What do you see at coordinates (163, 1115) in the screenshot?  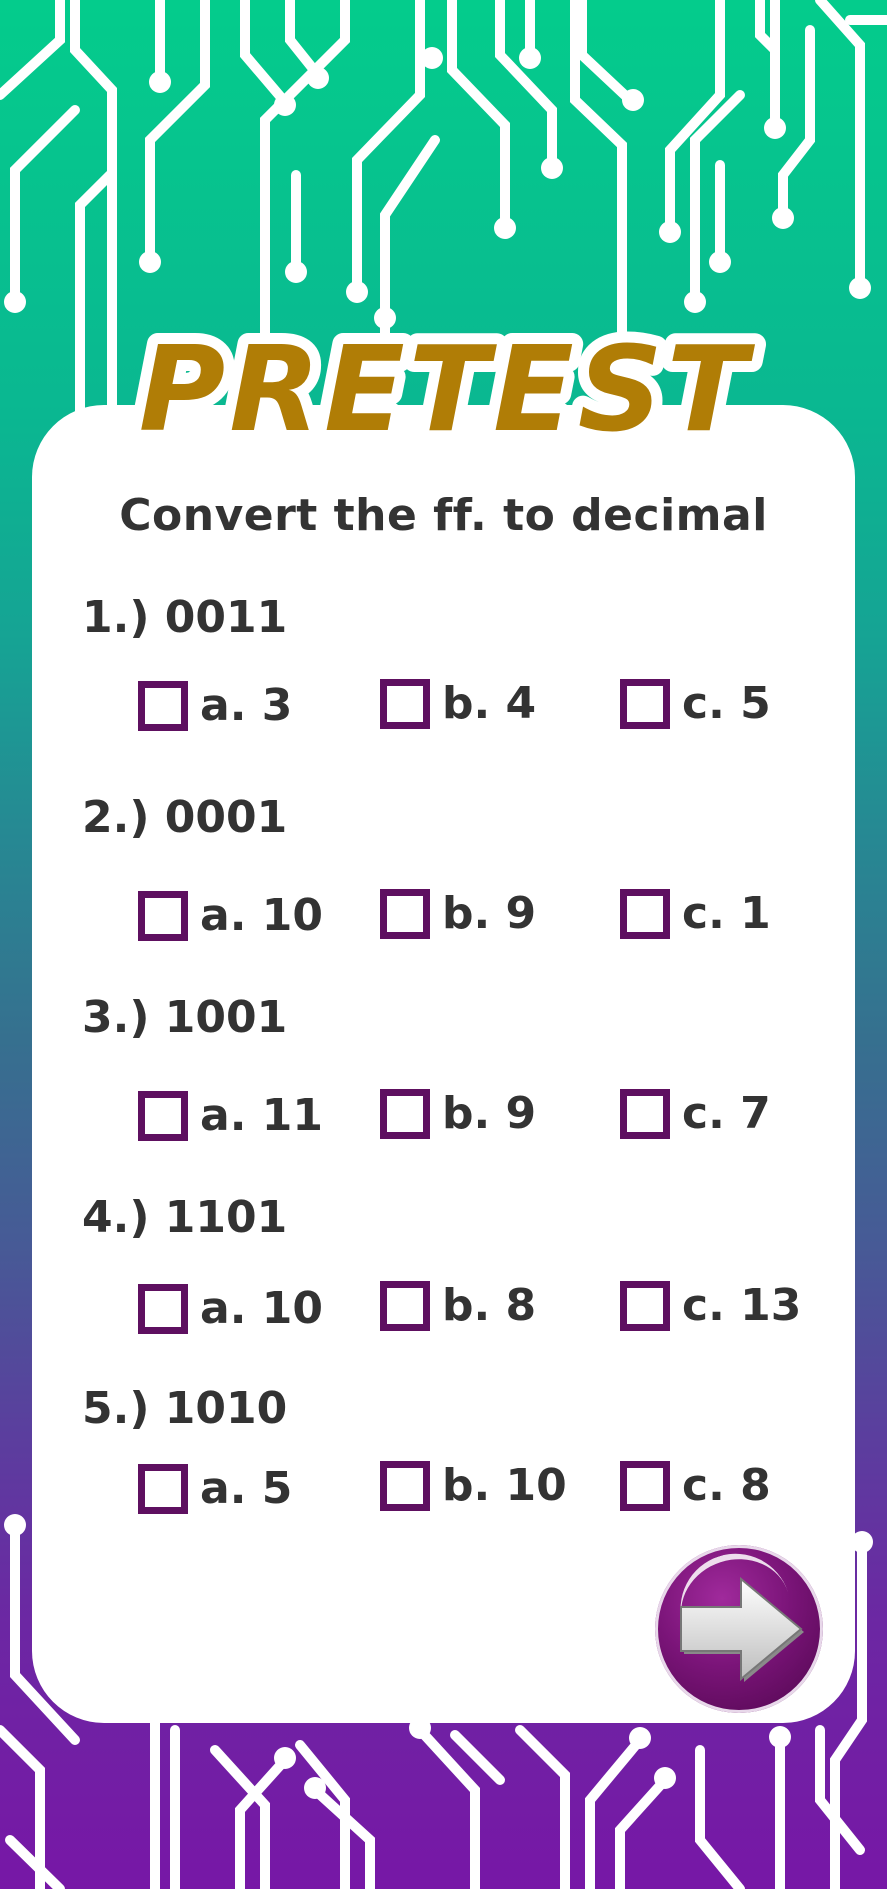 I see `q3-checkbox-a` at bounding box center [163, 1115].